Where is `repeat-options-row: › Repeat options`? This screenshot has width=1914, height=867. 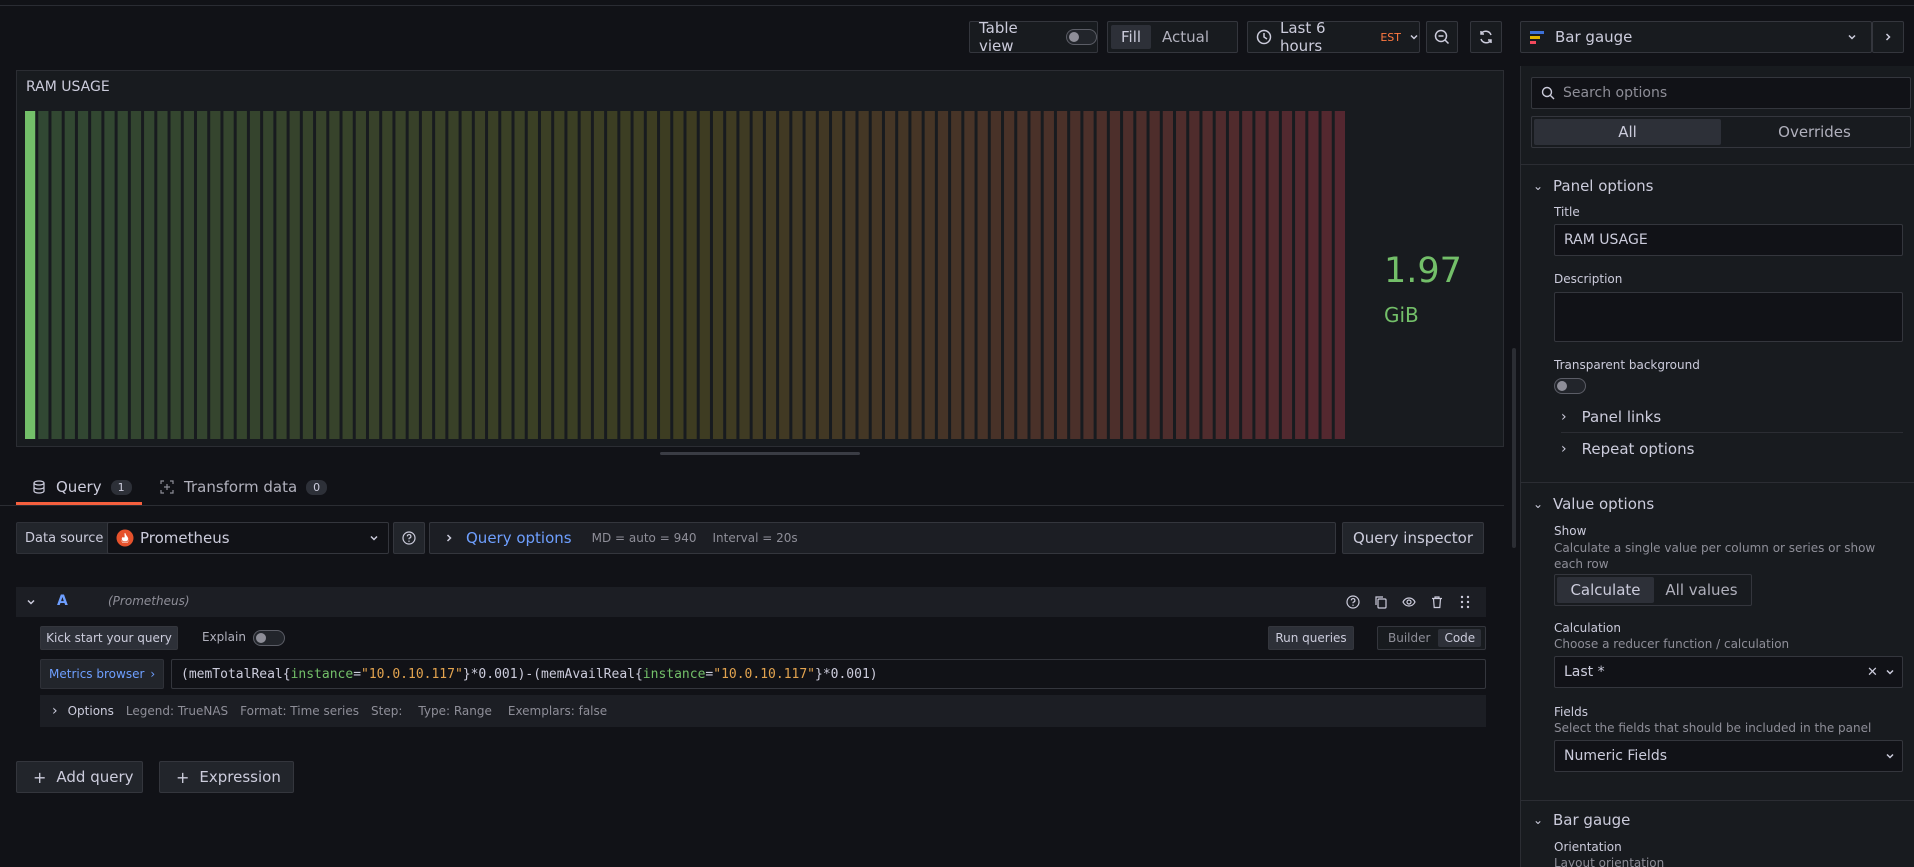
repeat-options-row: › Repeat options is located at coordinates (1732, 449).